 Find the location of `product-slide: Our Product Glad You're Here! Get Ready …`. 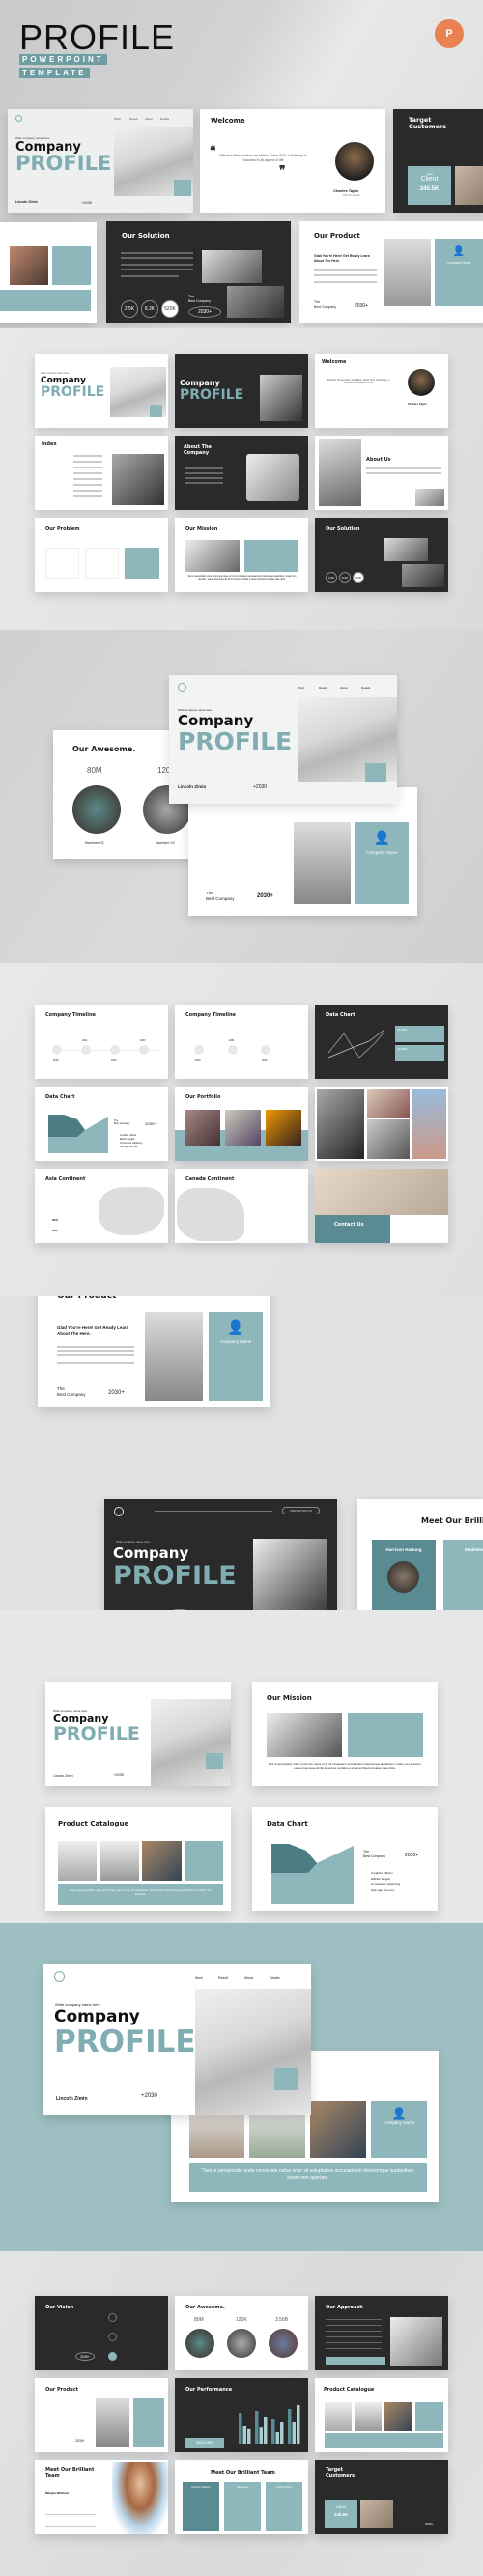

product-slide: Our Product Glad You're Here! Get Ready … is located at coordinates (391, 272).